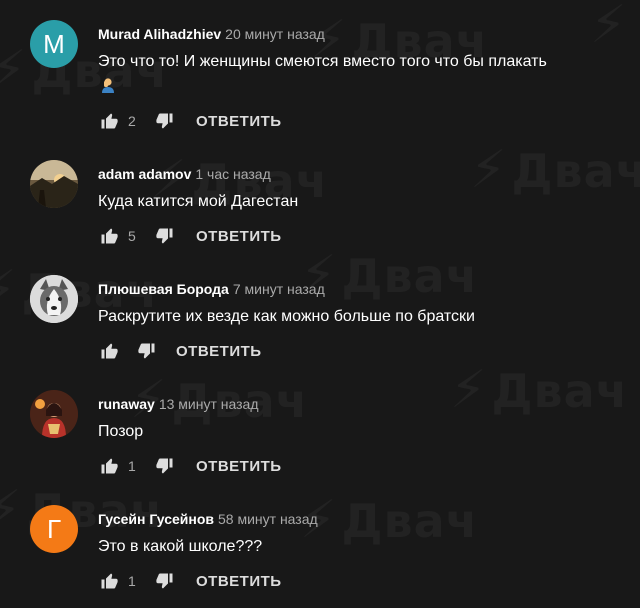 Image resolution: width=640 pixels, height=608 pixels. I want to click on author-name: Плюшевая Борода, so click(163, 289).